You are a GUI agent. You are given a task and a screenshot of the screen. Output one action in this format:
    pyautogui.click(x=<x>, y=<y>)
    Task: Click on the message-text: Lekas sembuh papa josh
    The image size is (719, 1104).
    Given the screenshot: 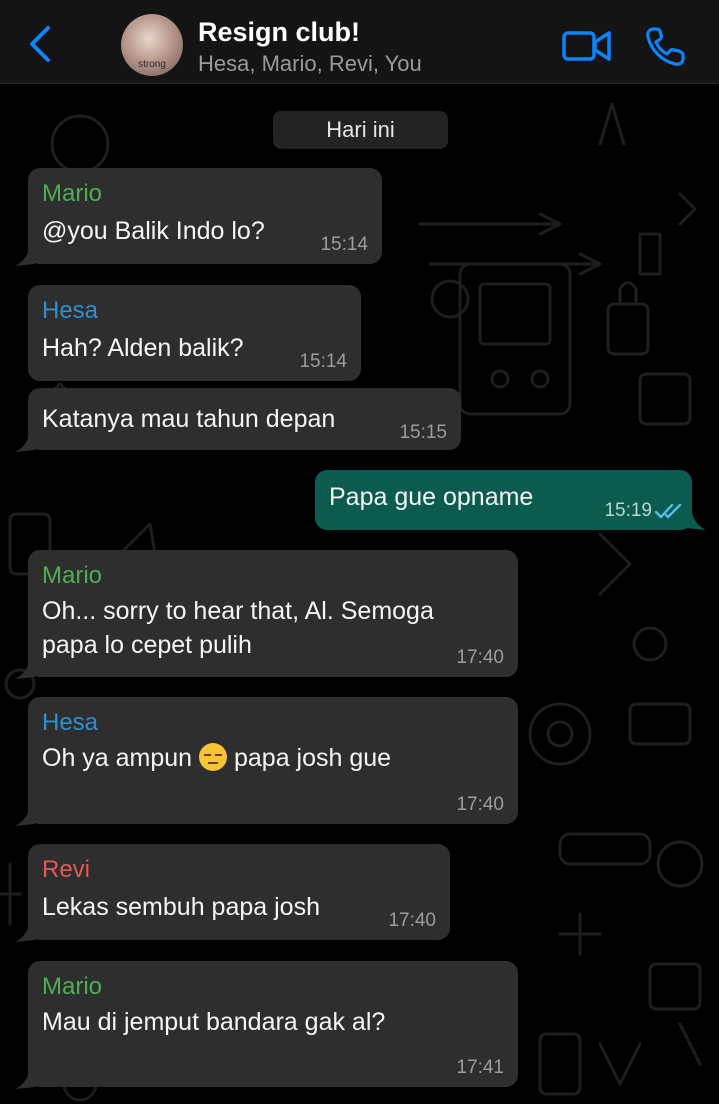 What is the action you would take?
    pyautogui.click(x=181, y=907)
    